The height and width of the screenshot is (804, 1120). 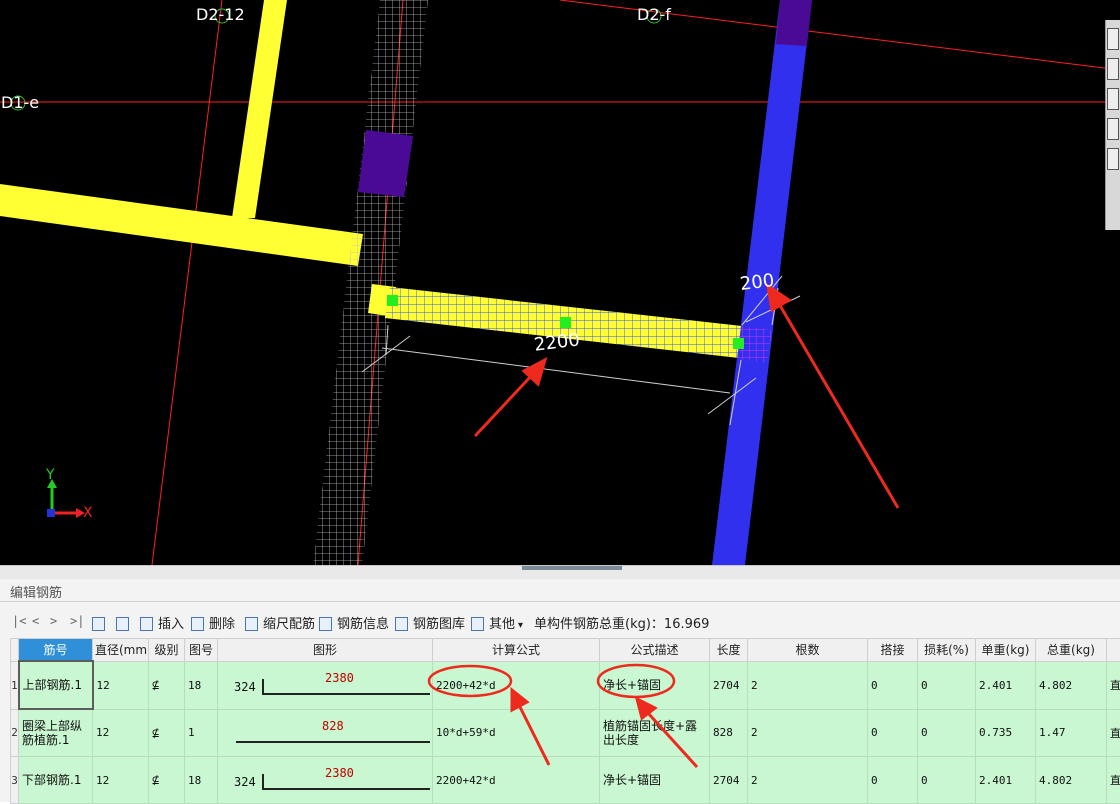 What do you see at coordinates (194, 685) in the screenshot?
I see `figure-no-cell-text: 18` at bounding box center [194, 685].